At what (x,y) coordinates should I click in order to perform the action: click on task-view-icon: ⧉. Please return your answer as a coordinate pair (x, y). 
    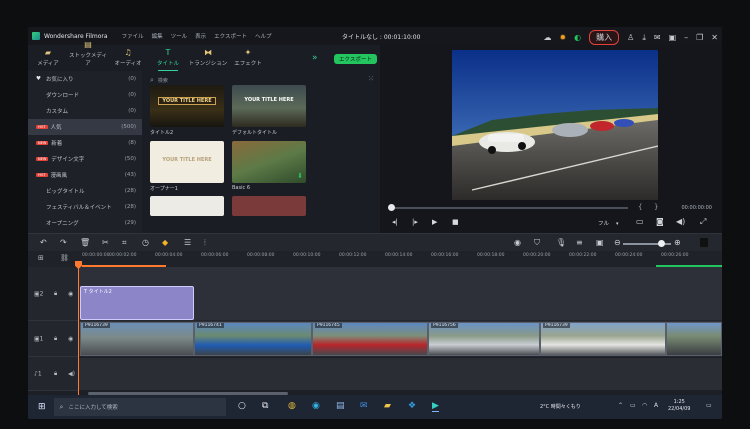
    Looking at the image, I should click on (265, 406).